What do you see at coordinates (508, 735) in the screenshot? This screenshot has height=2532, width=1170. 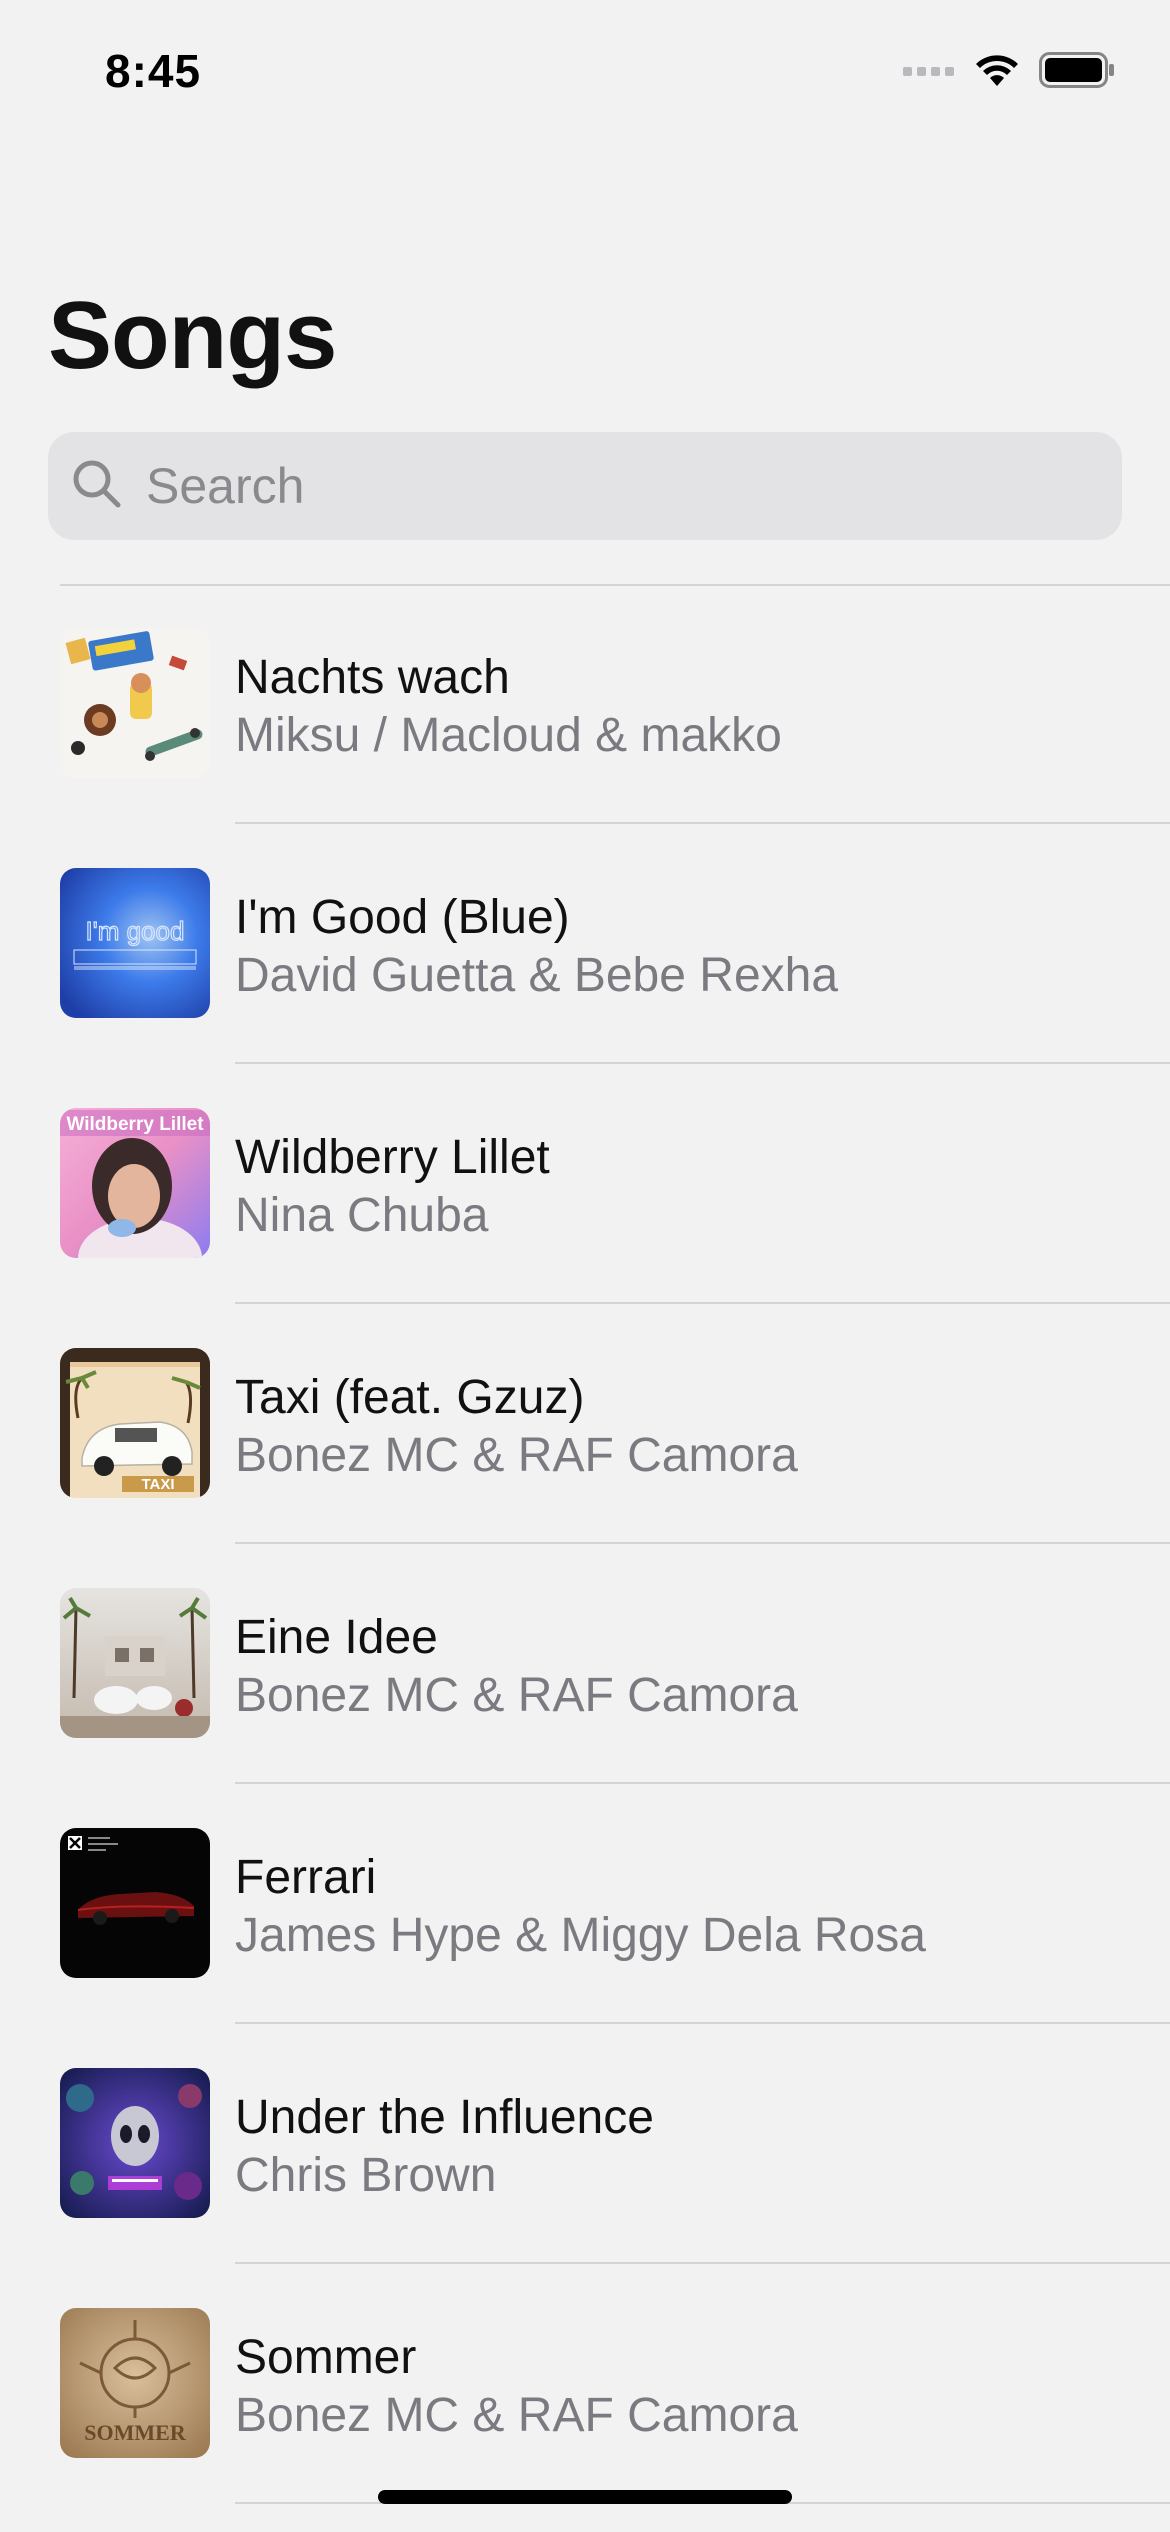 I see `song-artist: Miksu / Macloud & makko` at bounding box center [508, 735].